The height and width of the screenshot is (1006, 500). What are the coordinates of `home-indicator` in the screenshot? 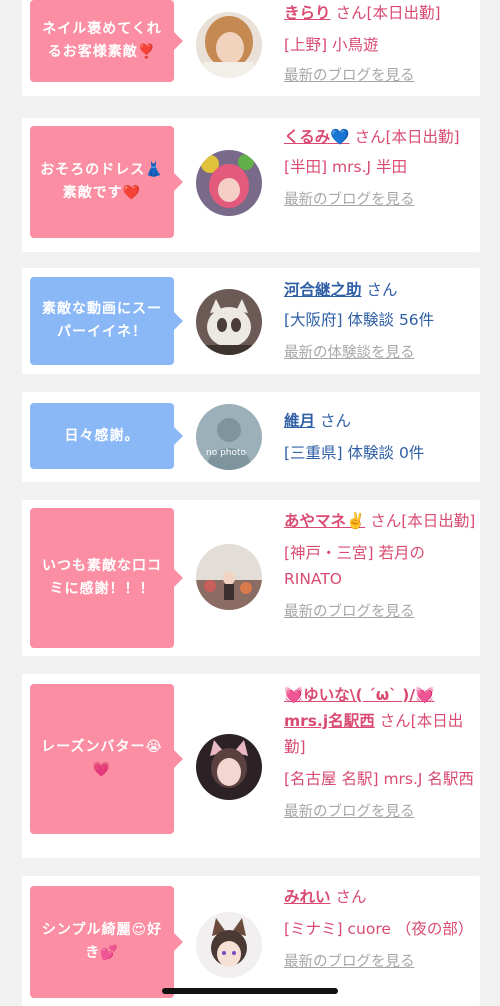 It's located at (250, 991).